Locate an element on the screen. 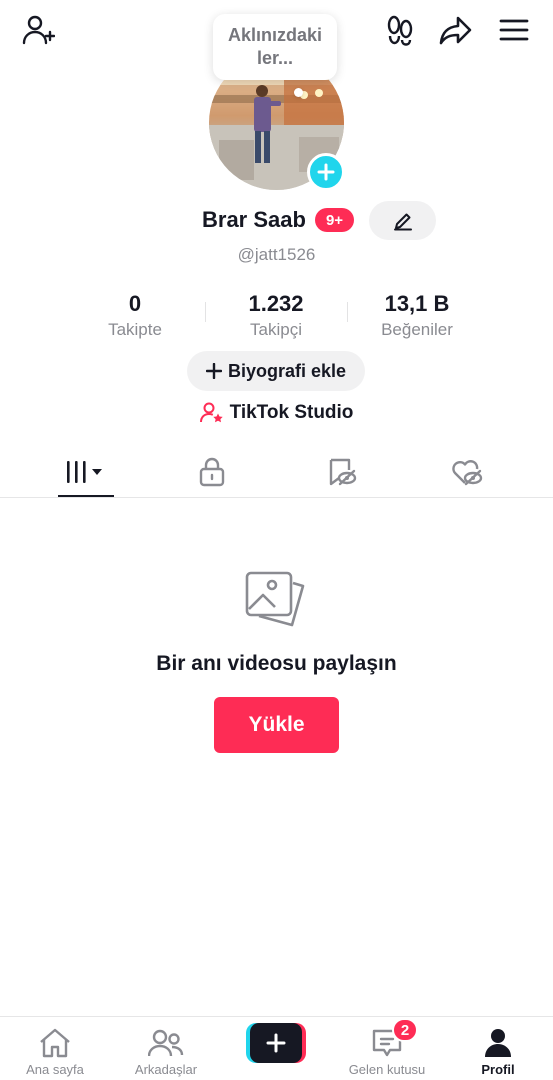  pencil-icon is located at coordinates (403, 221).